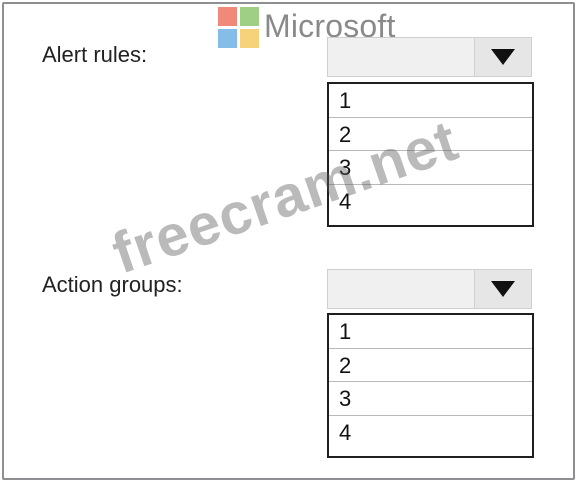 The width and height of the screenshot is (577, 482). What do you see at coordinates (402, 289) in the screenshot?
I see `action-groups-selected-value` at bounding box center [402, 289].